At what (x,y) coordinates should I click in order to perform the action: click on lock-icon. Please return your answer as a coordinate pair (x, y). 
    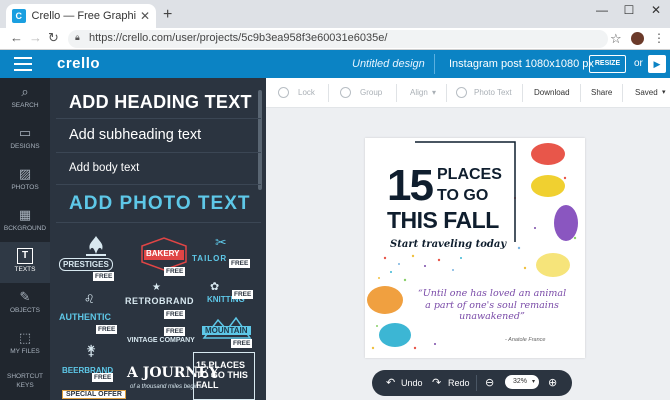
    Looking at the image, I should click on (283, 92).